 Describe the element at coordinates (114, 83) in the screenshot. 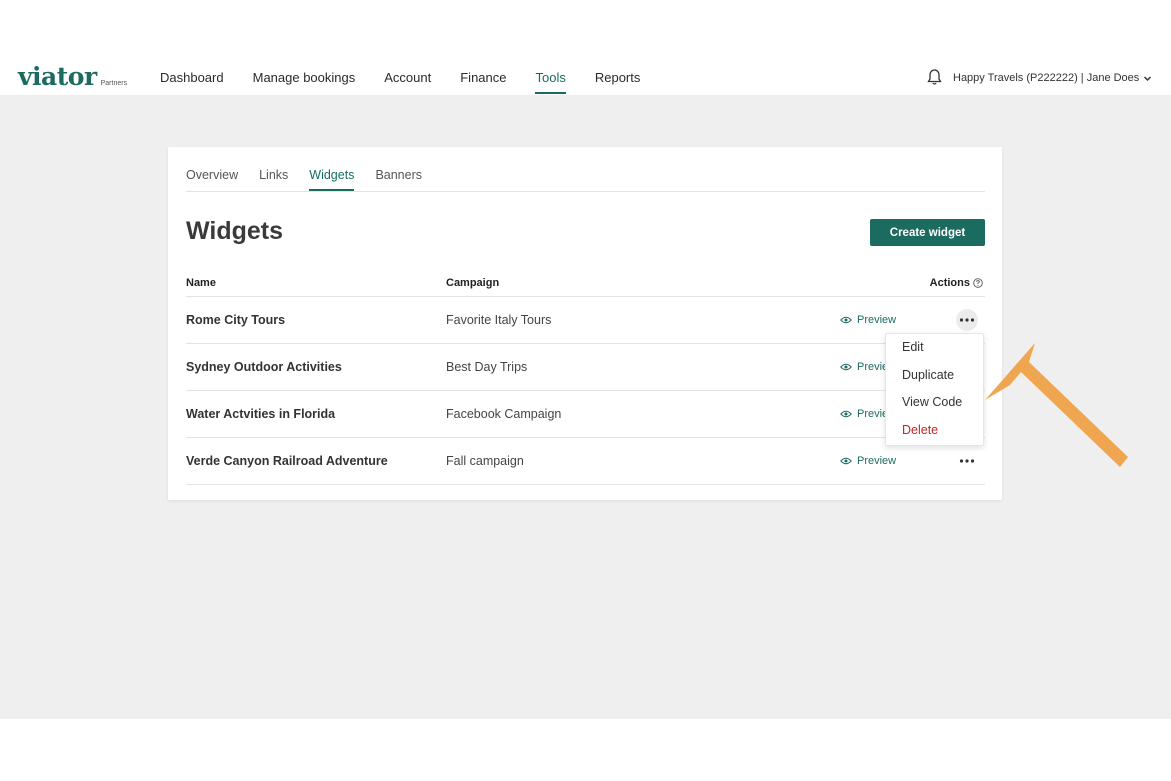

I see `logo-partners-label: Partners` at that location.